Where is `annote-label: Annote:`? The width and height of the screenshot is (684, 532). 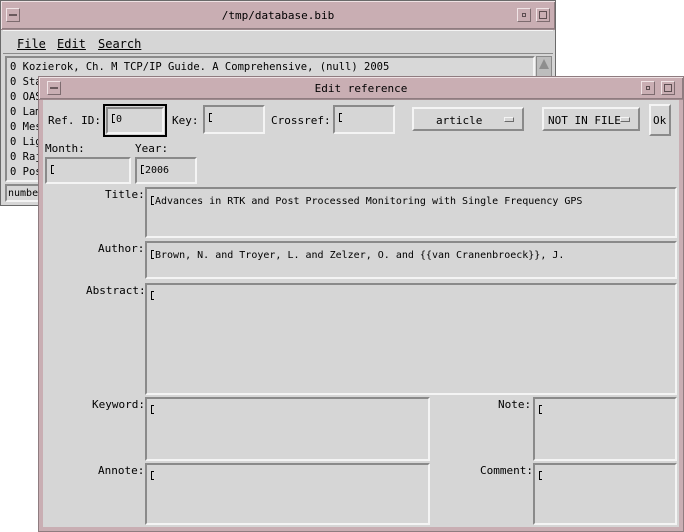 annote-label: Annote: is located at coordinates (121, 470).